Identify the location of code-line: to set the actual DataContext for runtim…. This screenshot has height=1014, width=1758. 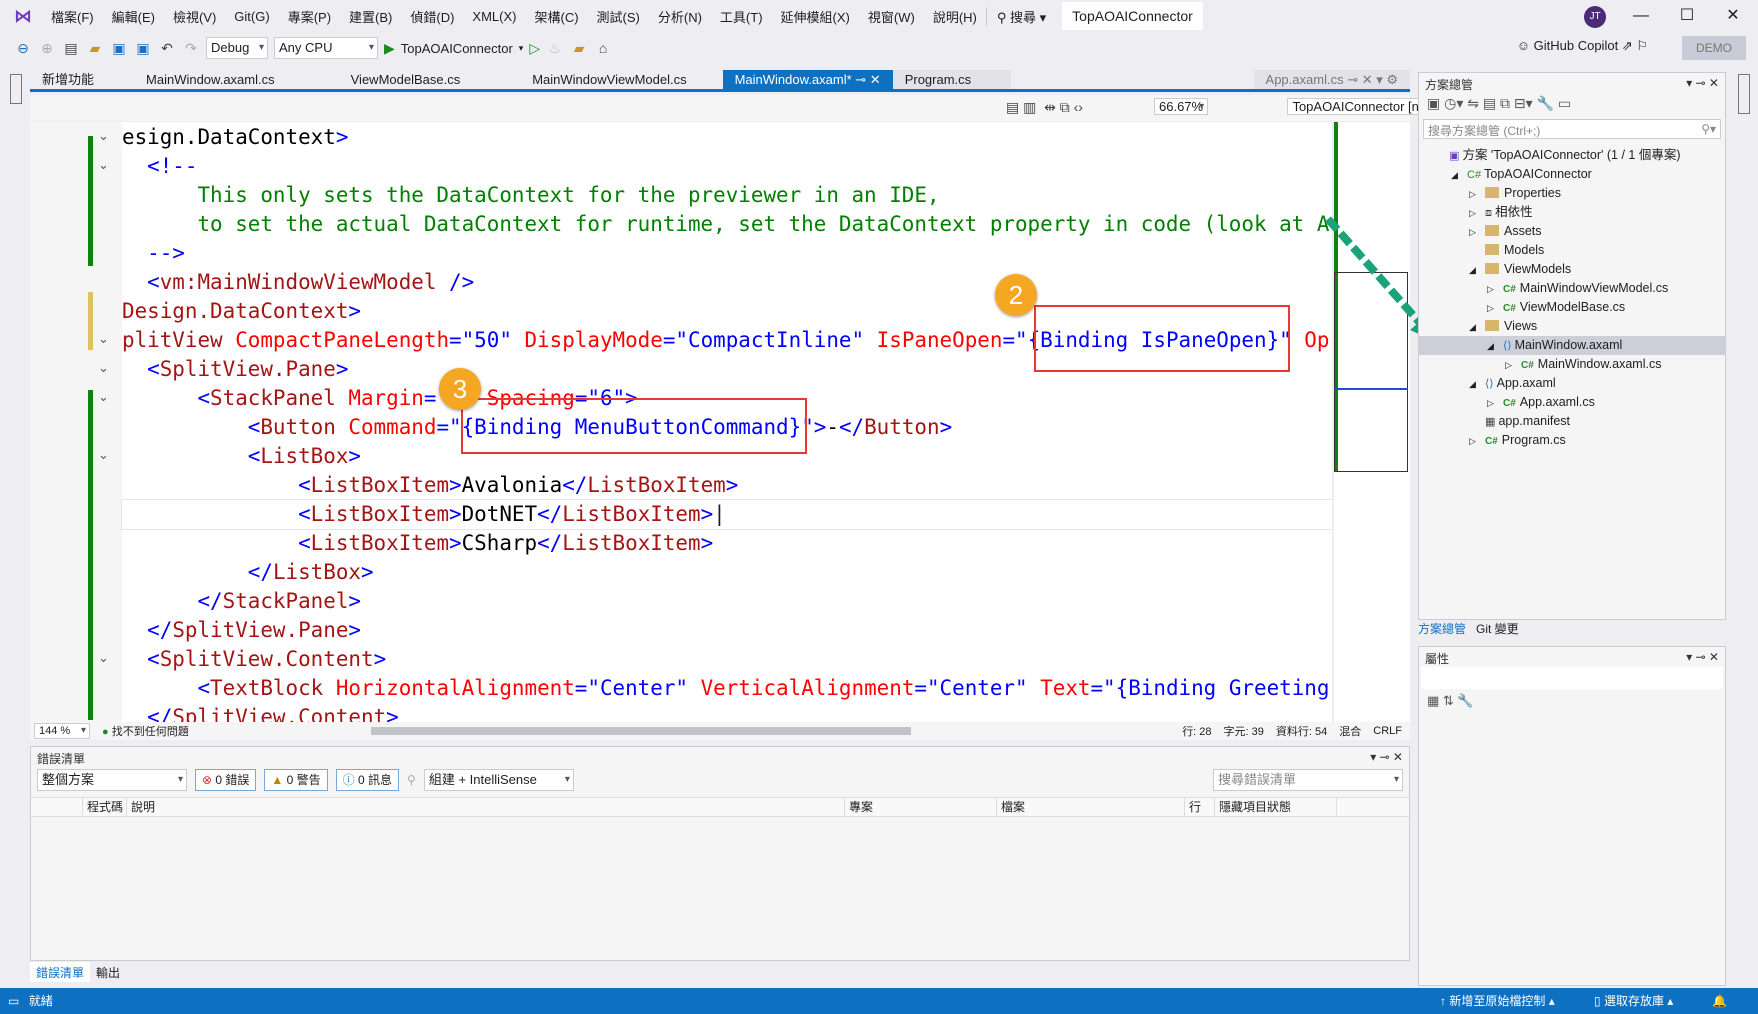
(725, 224).